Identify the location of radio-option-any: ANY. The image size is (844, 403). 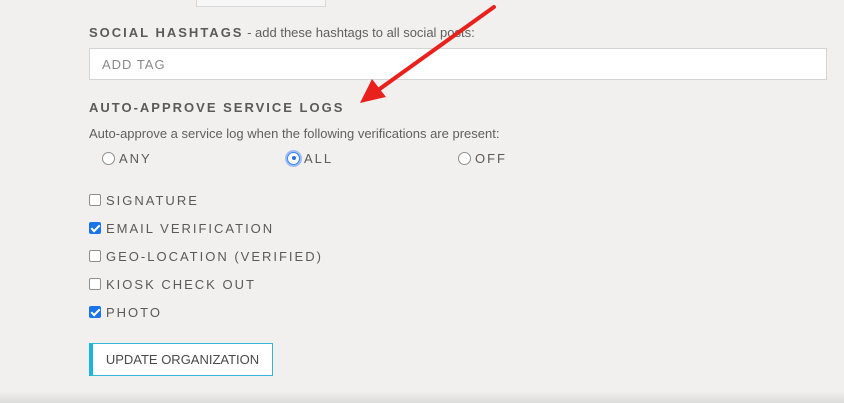
(127, 158).